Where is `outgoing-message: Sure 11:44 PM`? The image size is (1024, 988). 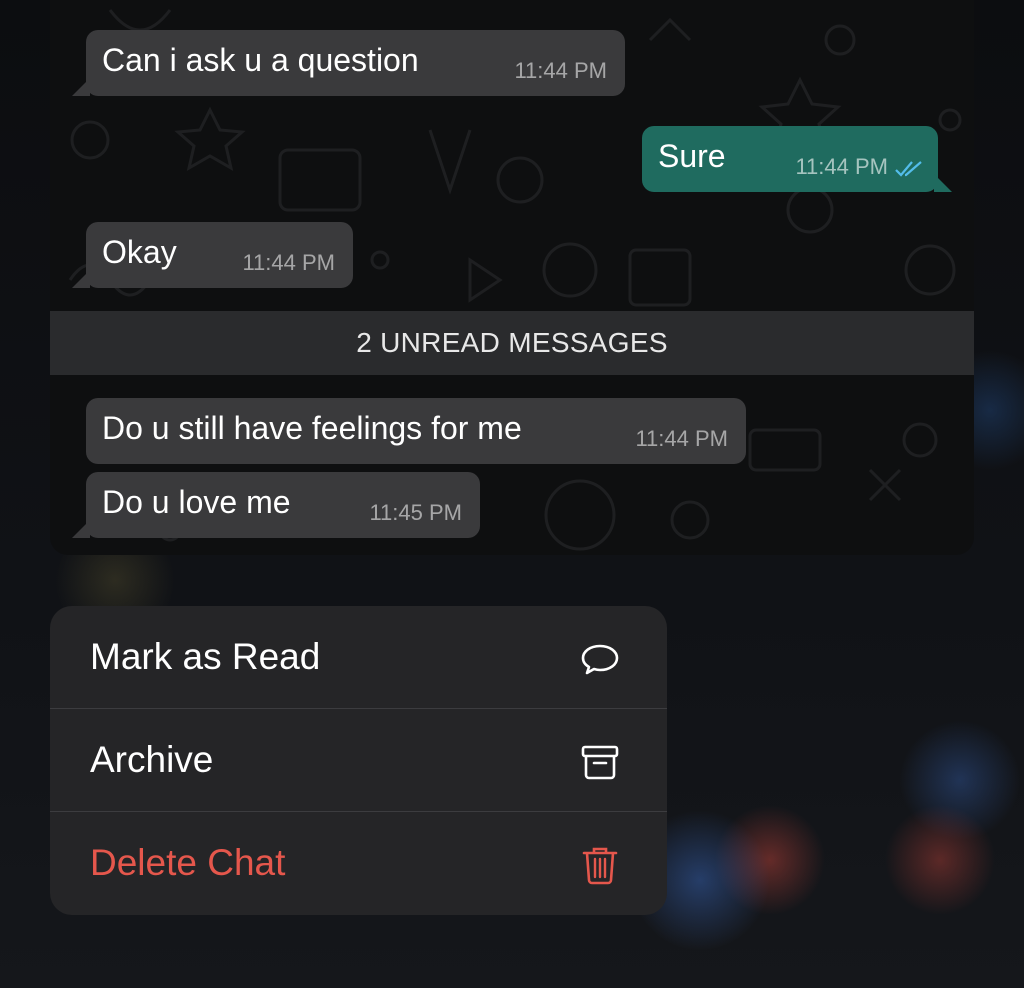 outgoing-message: Sure 11:44 PM is located at coordinates (797, 159).